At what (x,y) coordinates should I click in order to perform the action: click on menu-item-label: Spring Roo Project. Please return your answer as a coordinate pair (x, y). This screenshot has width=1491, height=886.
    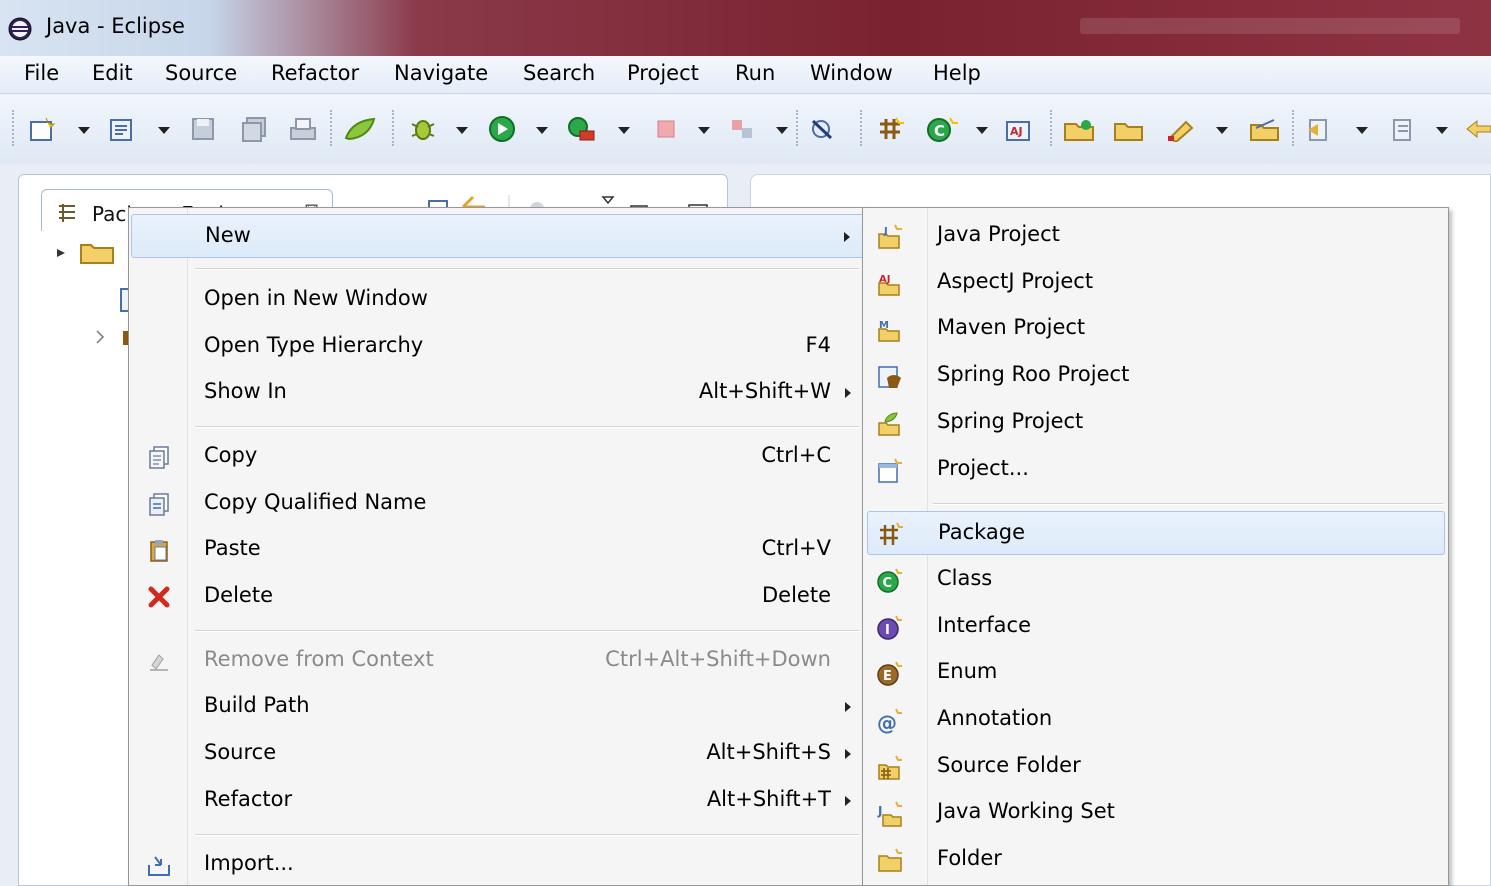
    Looking at the image, I should click on (1033, 374).